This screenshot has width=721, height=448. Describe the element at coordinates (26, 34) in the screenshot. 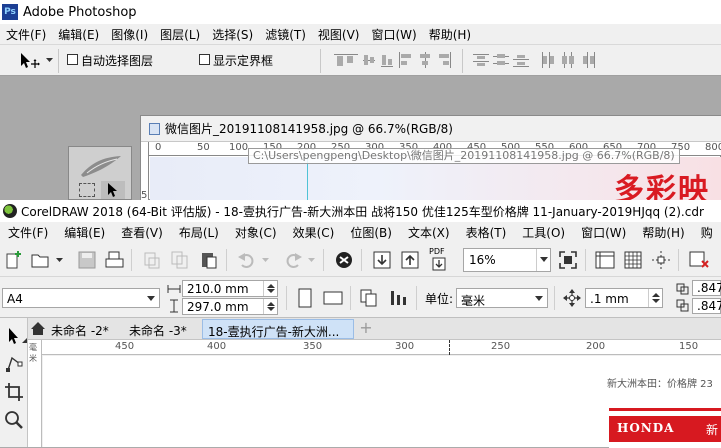

I see `ps-menu-file: 文件(F)` at that location.